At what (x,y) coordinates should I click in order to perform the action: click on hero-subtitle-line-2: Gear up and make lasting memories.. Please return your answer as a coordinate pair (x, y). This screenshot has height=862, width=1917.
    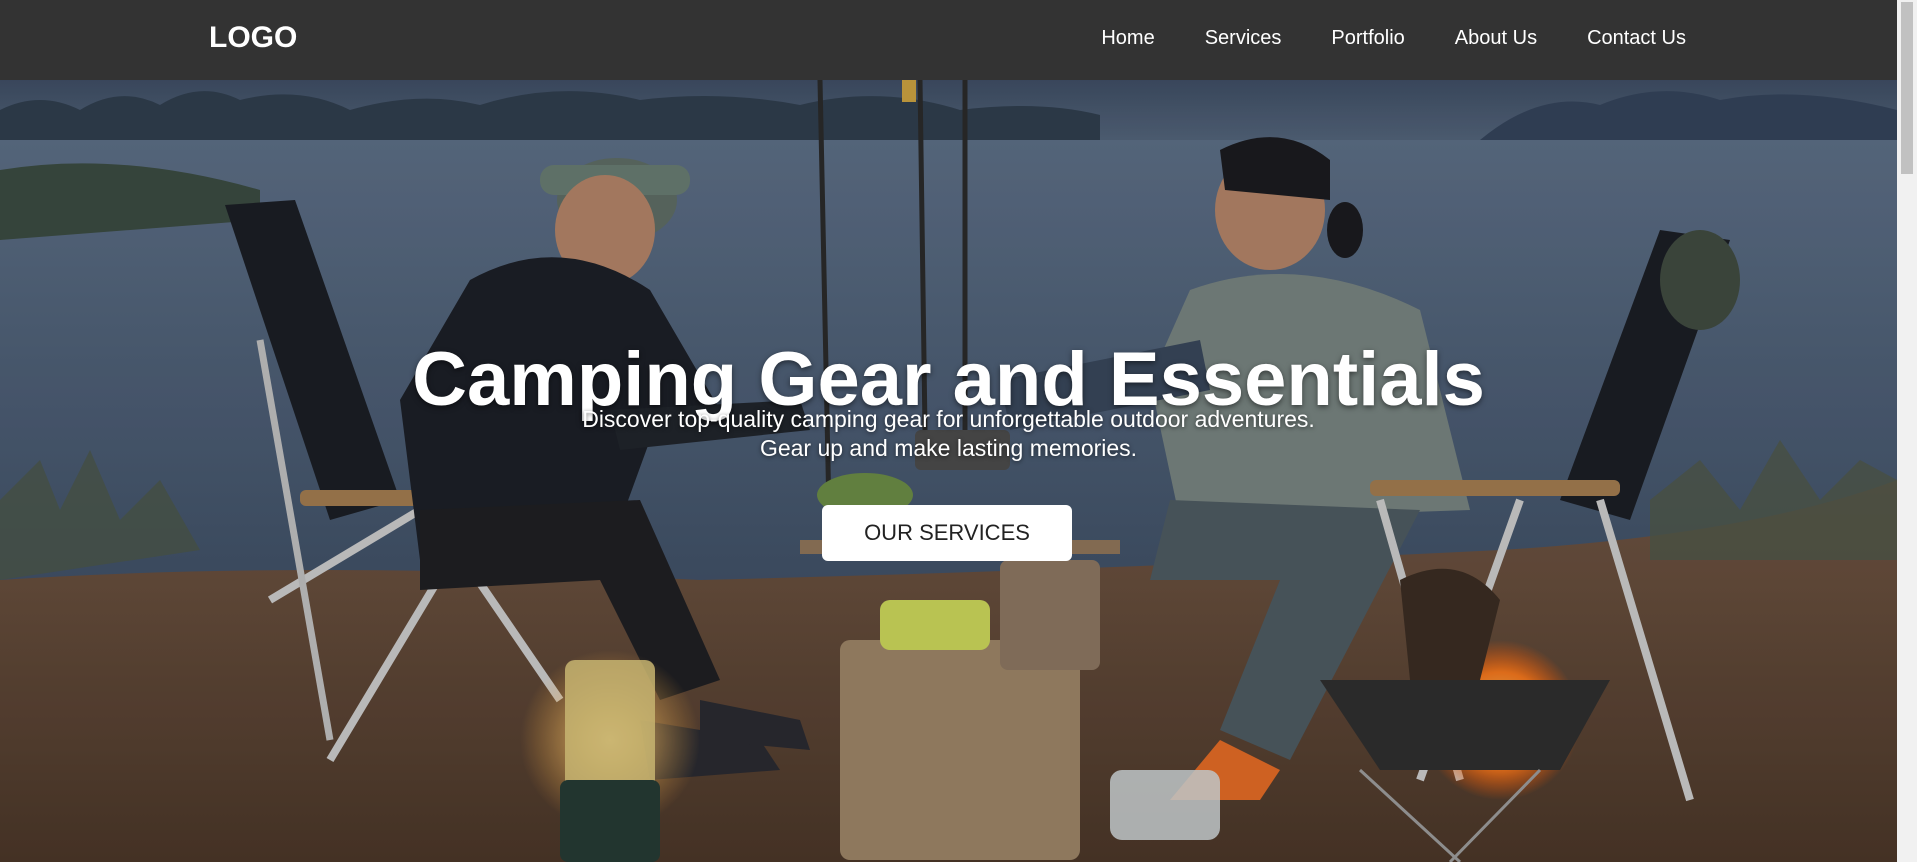
    Looking at the image, I should click on (948, 448).